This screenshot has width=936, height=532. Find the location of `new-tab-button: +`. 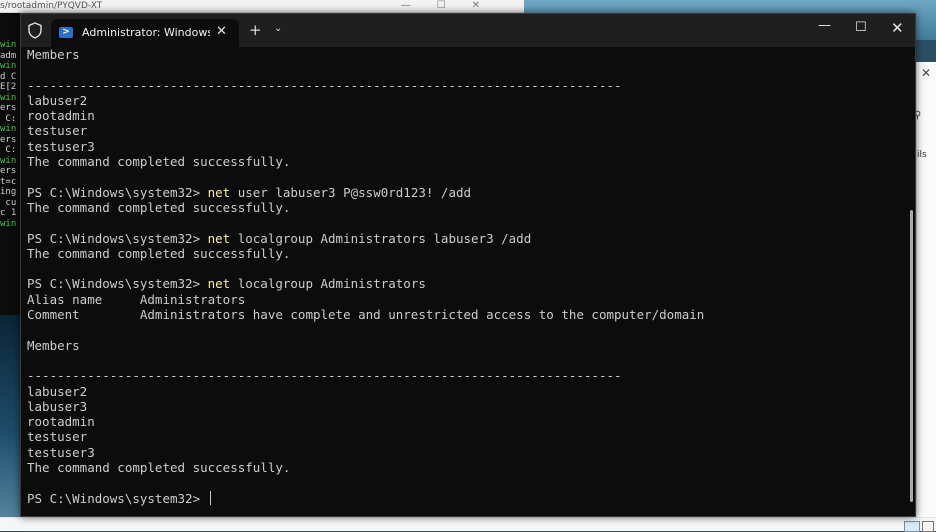

new-tab-button: + is located at coordinates (255, 30).